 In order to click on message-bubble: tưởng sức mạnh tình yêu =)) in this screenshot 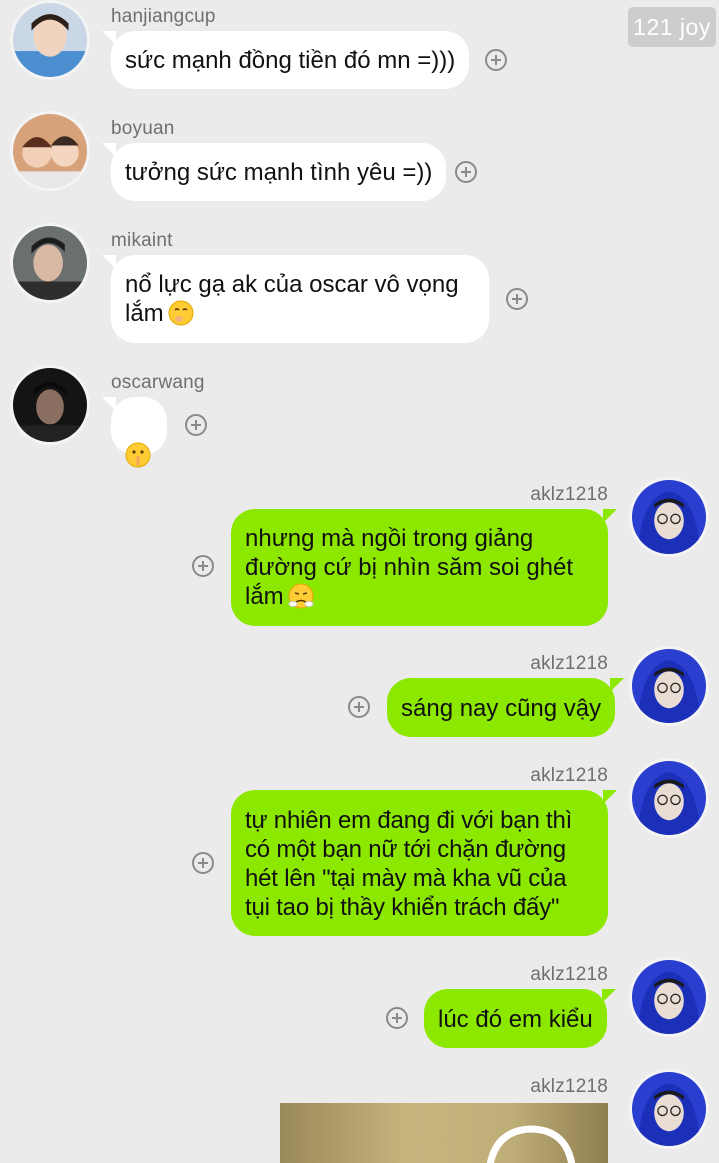, I will do `click(274, 172)`.